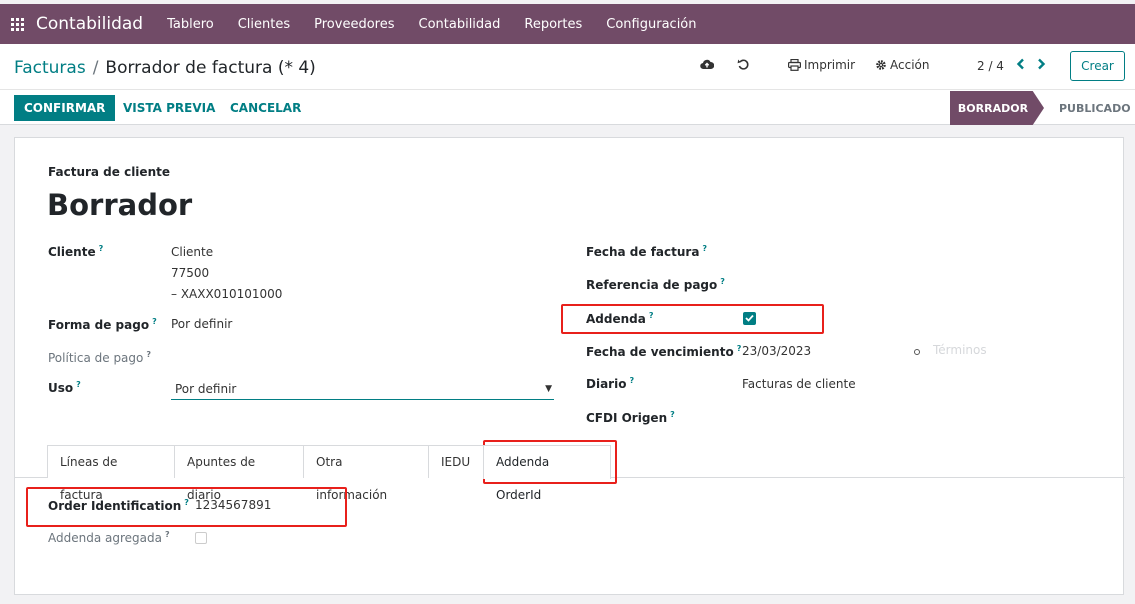 This screenshot has height=604, width=1135. What do you see at coordinates (102, 324) in the screenshot?
I see `forma-pago-label: Forma de pago?` at bounding box center [102, 324].